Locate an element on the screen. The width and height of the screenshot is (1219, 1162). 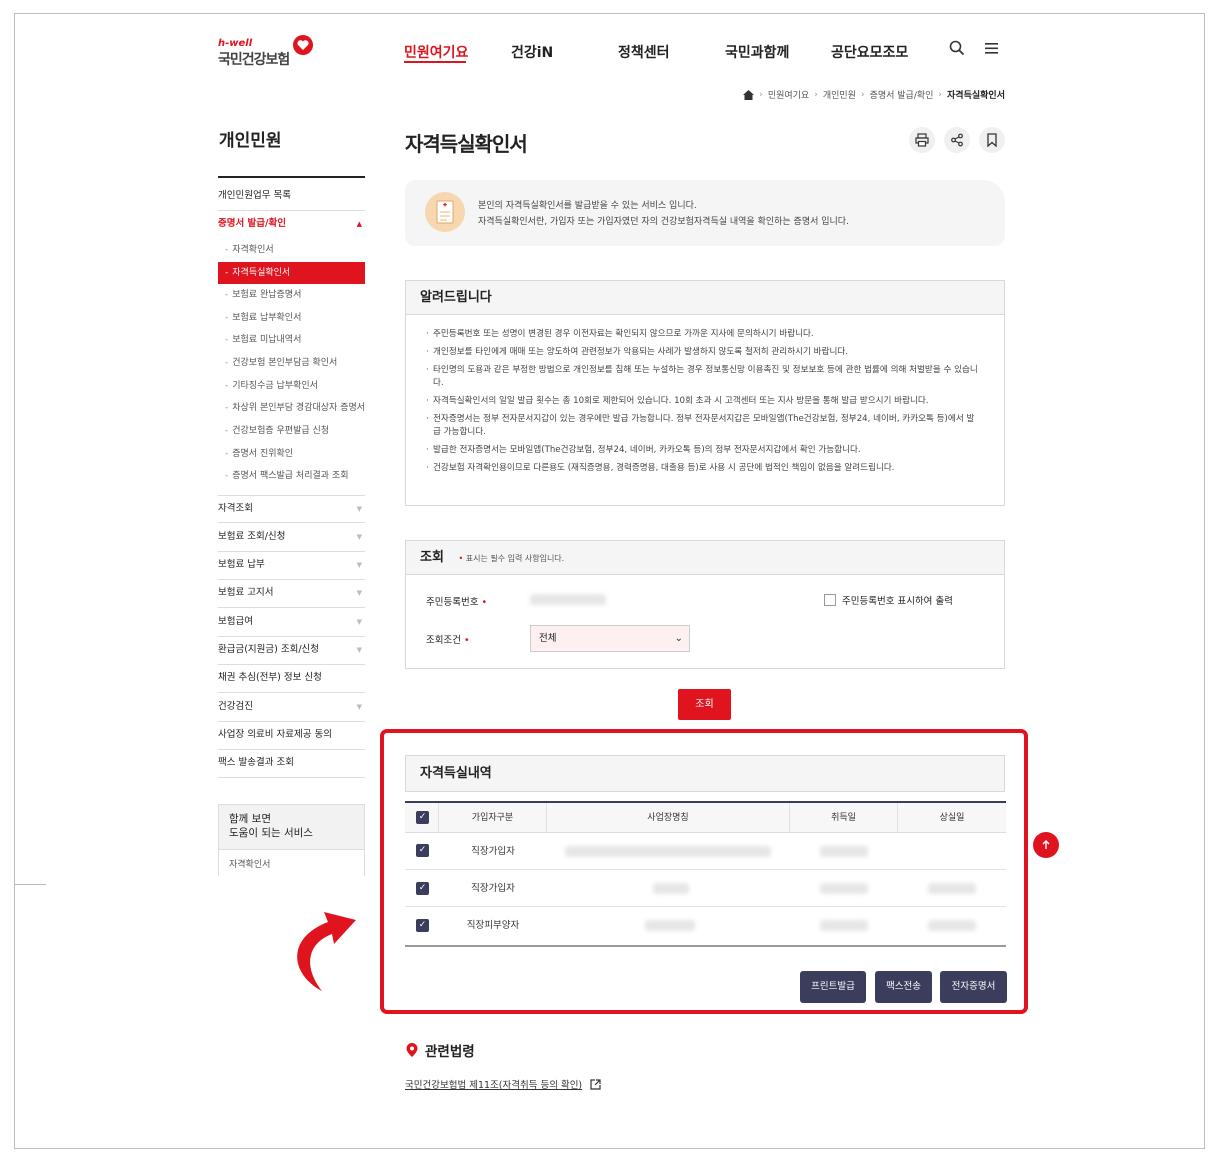
fax-send-button: 팩스전송 is located at coordinates (903, 987).